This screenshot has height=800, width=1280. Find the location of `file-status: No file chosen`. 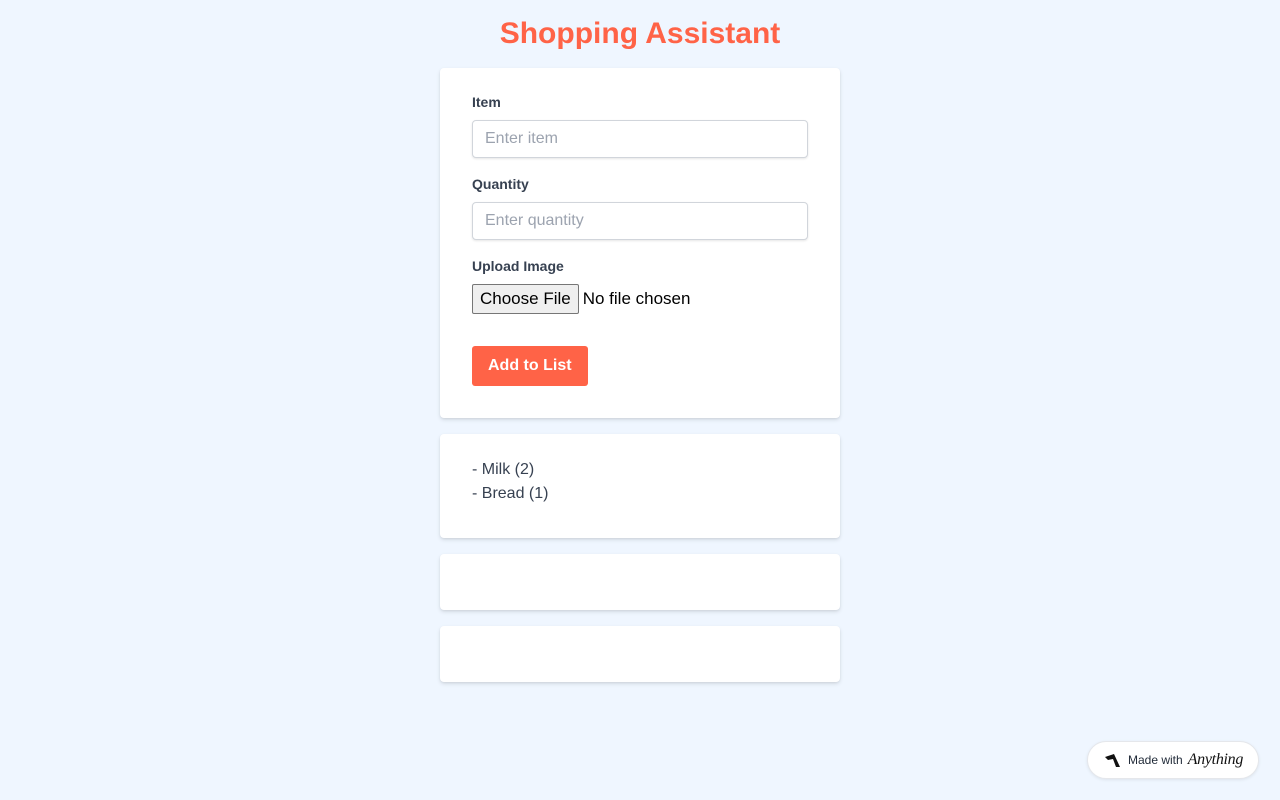

file-status: No file chosen is located at coordinates (636, 298).